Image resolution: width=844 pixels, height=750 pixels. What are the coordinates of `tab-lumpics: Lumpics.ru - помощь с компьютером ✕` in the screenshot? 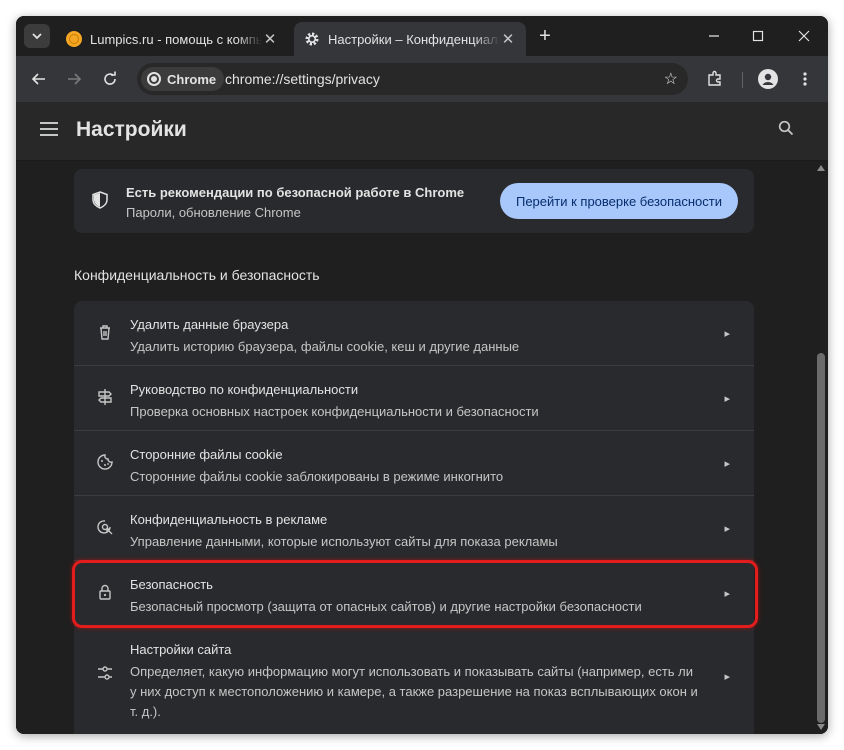 It's located at (172, 39).